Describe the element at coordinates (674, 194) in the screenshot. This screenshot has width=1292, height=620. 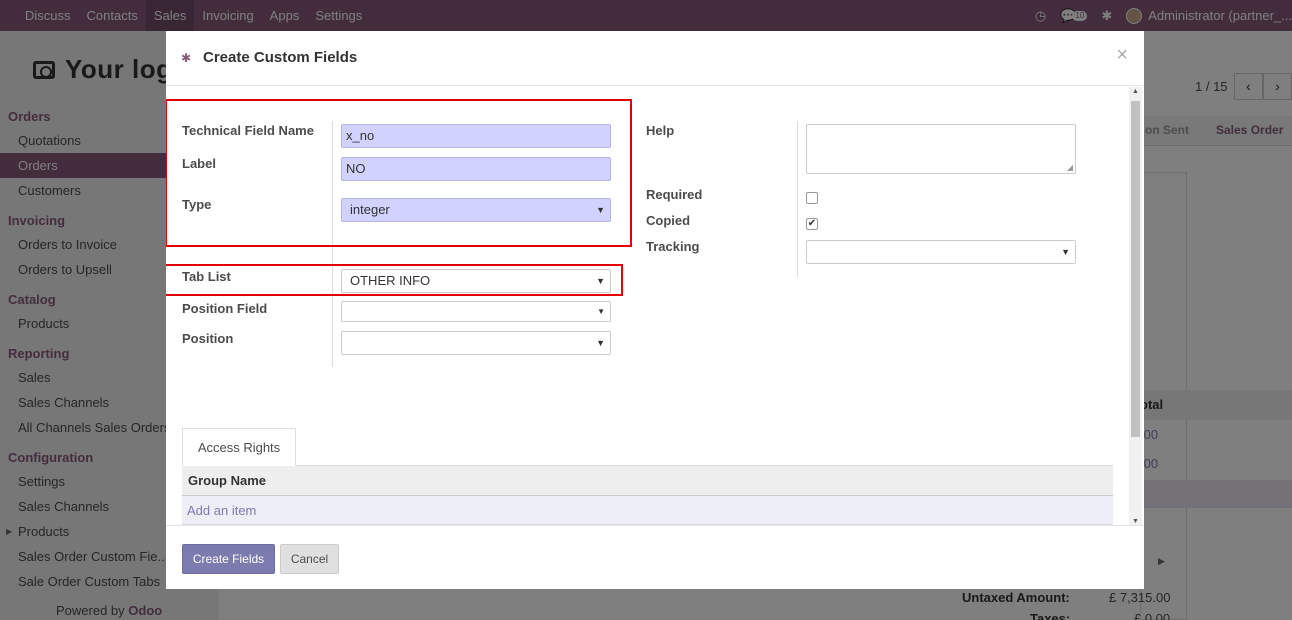
I see `required-label: Required` at that location.